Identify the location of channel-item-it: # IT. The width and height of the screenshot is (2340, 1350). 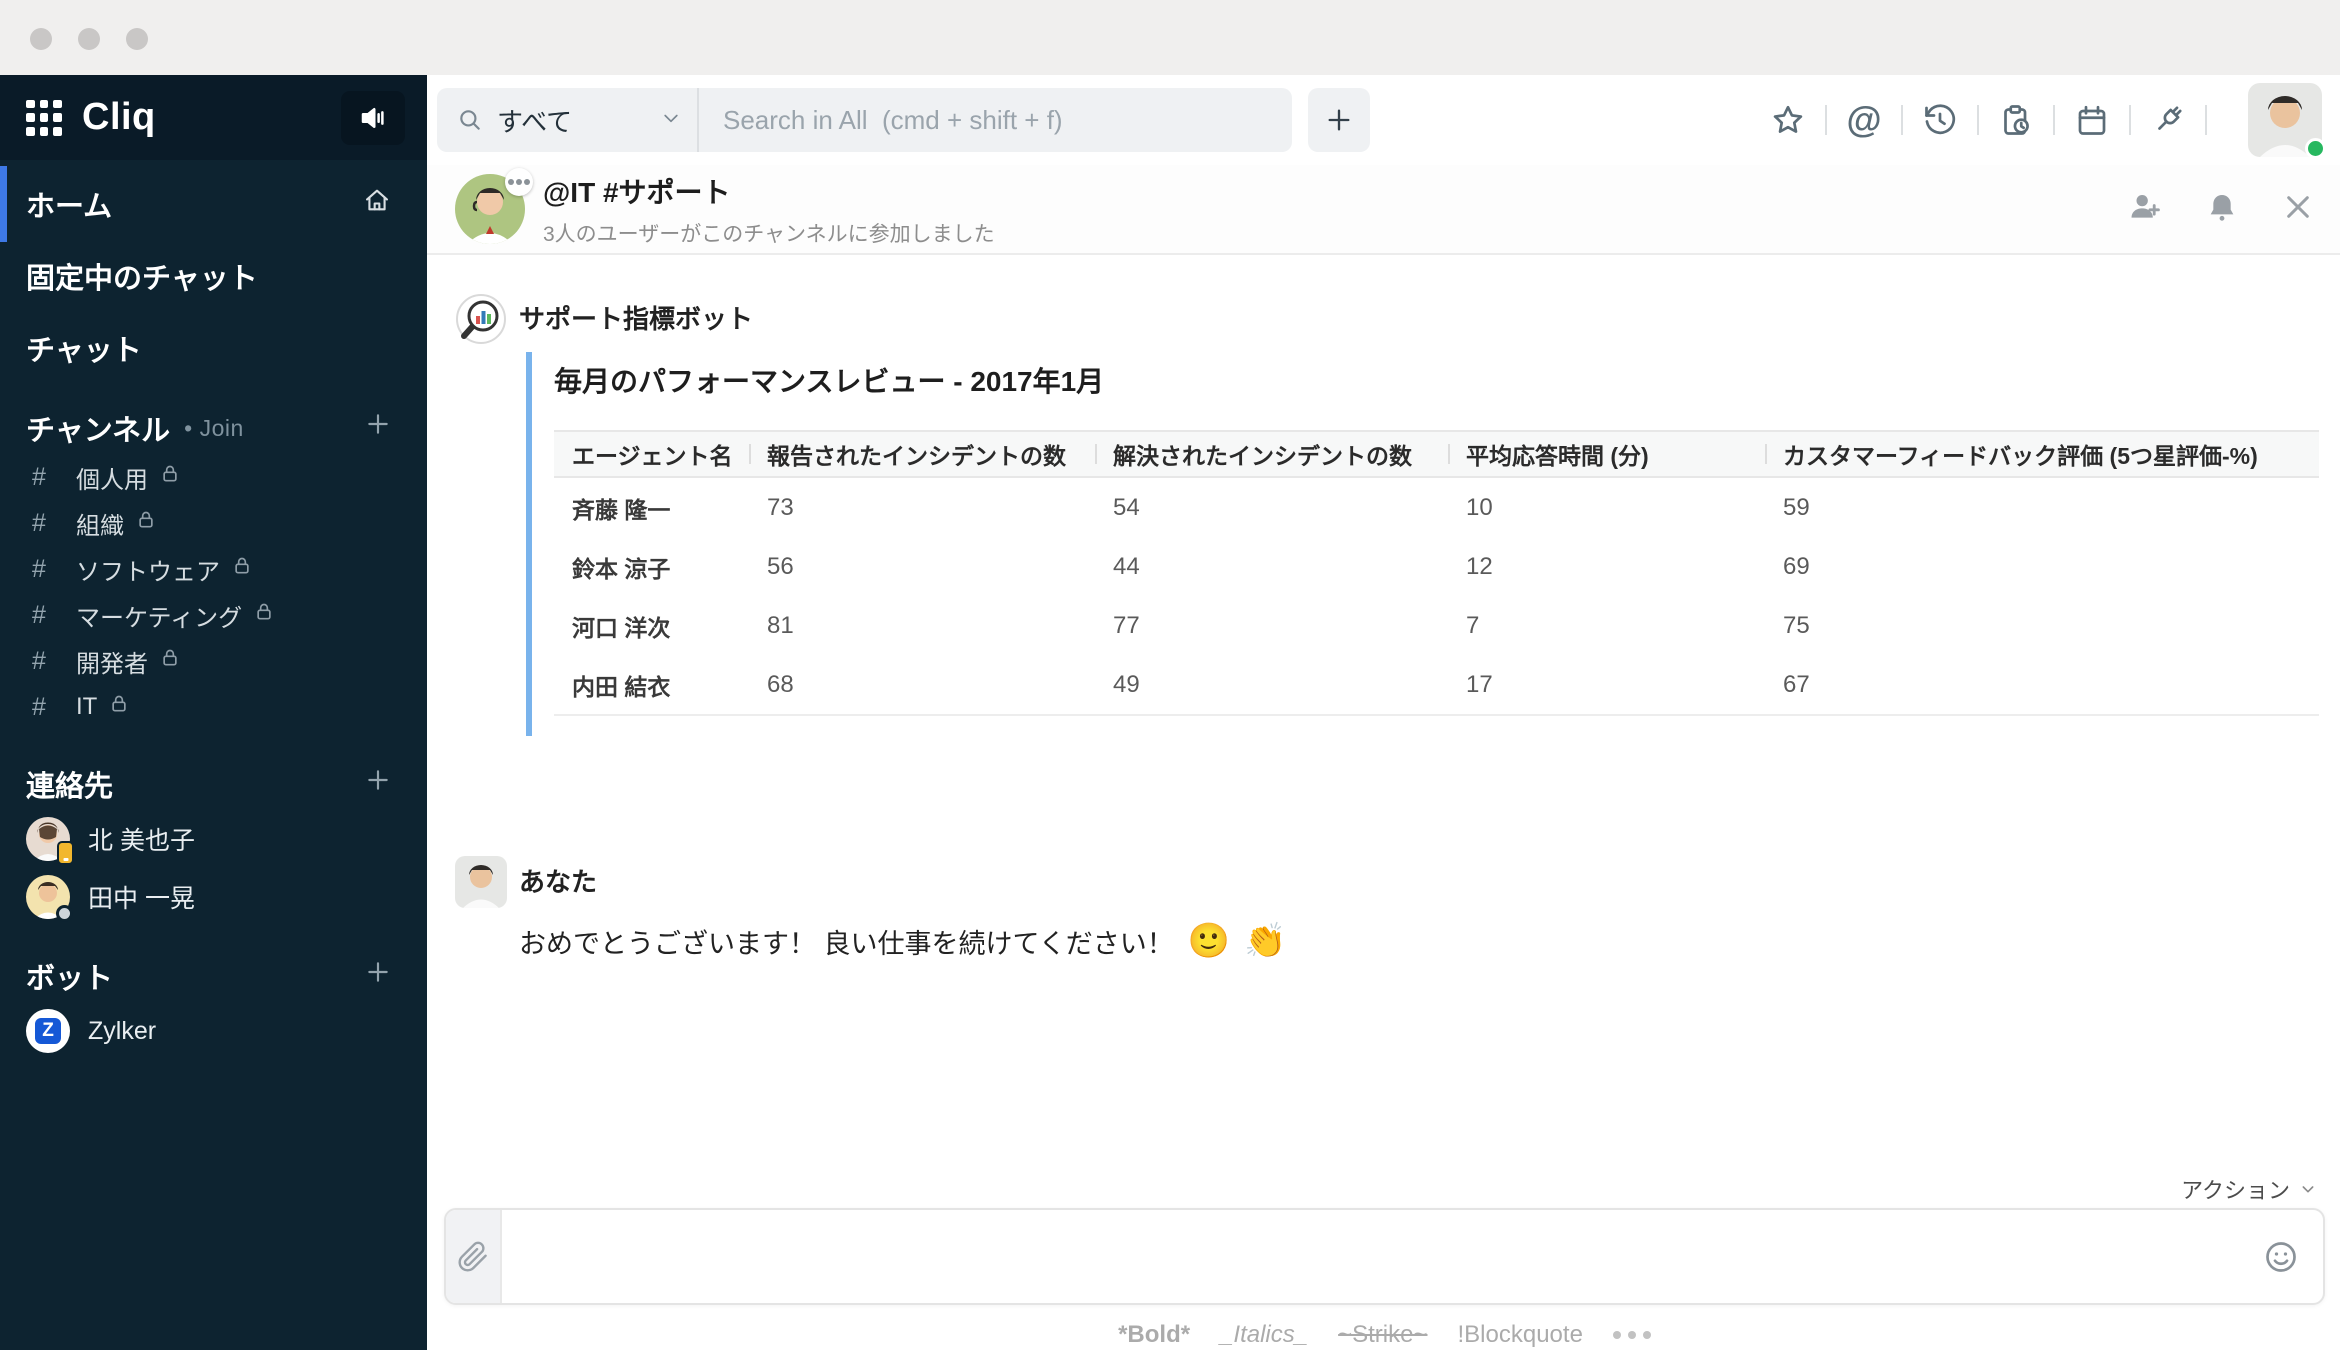
(213, 707).